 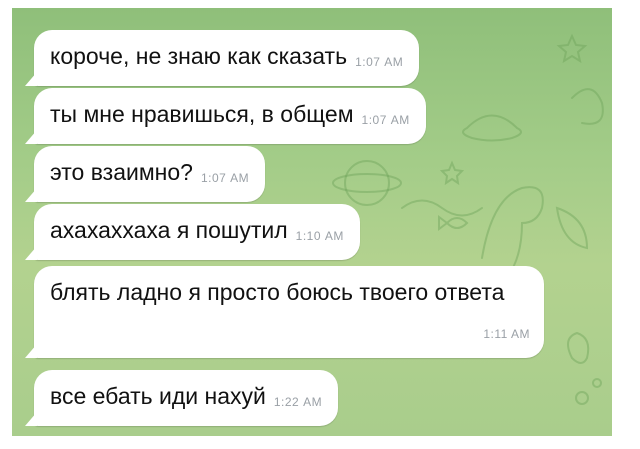 I want to click on message-bubble: все ебать иди нахуй 1:22 AM, so click(x=181, y=398).